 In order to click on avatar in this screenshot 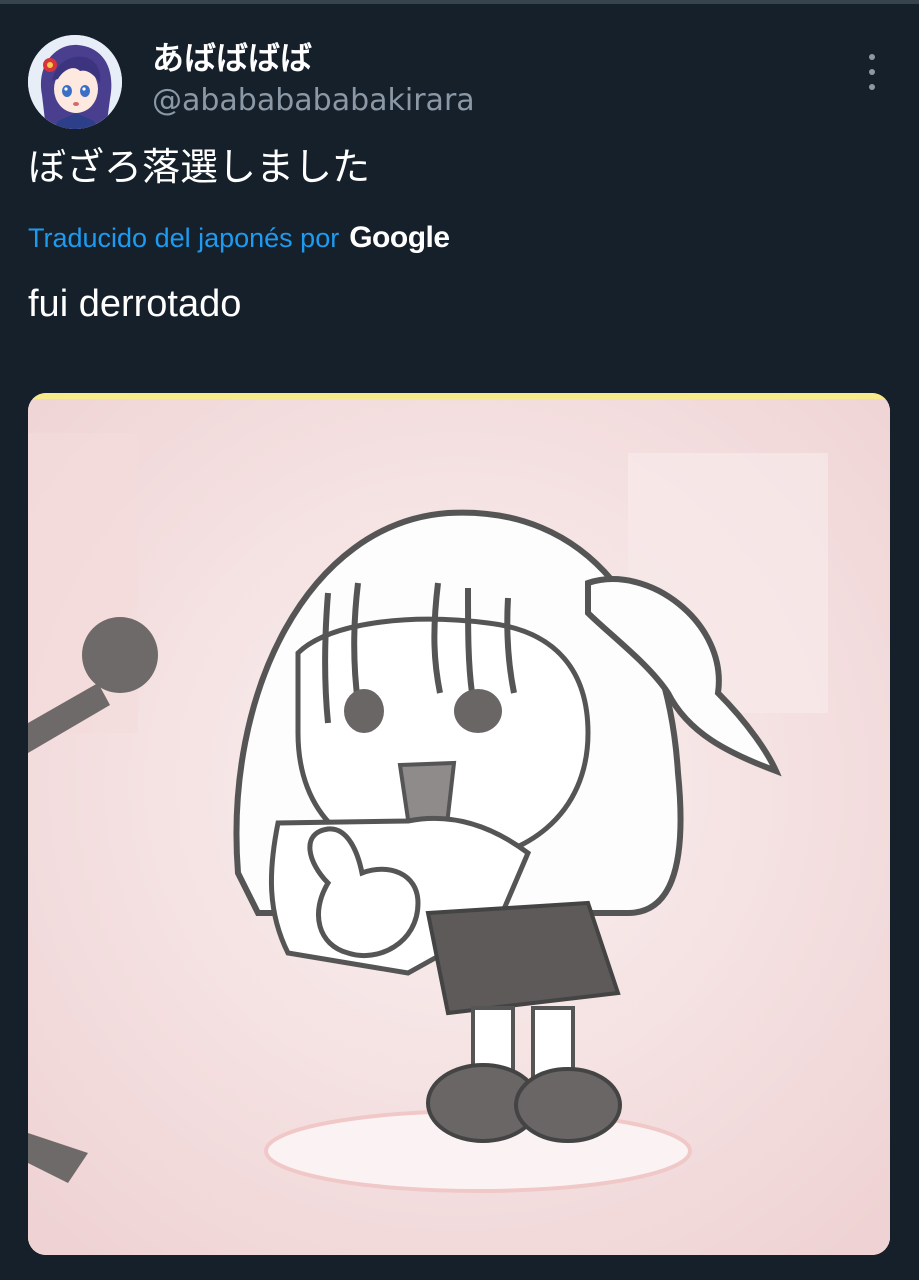, I will do `click(75, 82)`.